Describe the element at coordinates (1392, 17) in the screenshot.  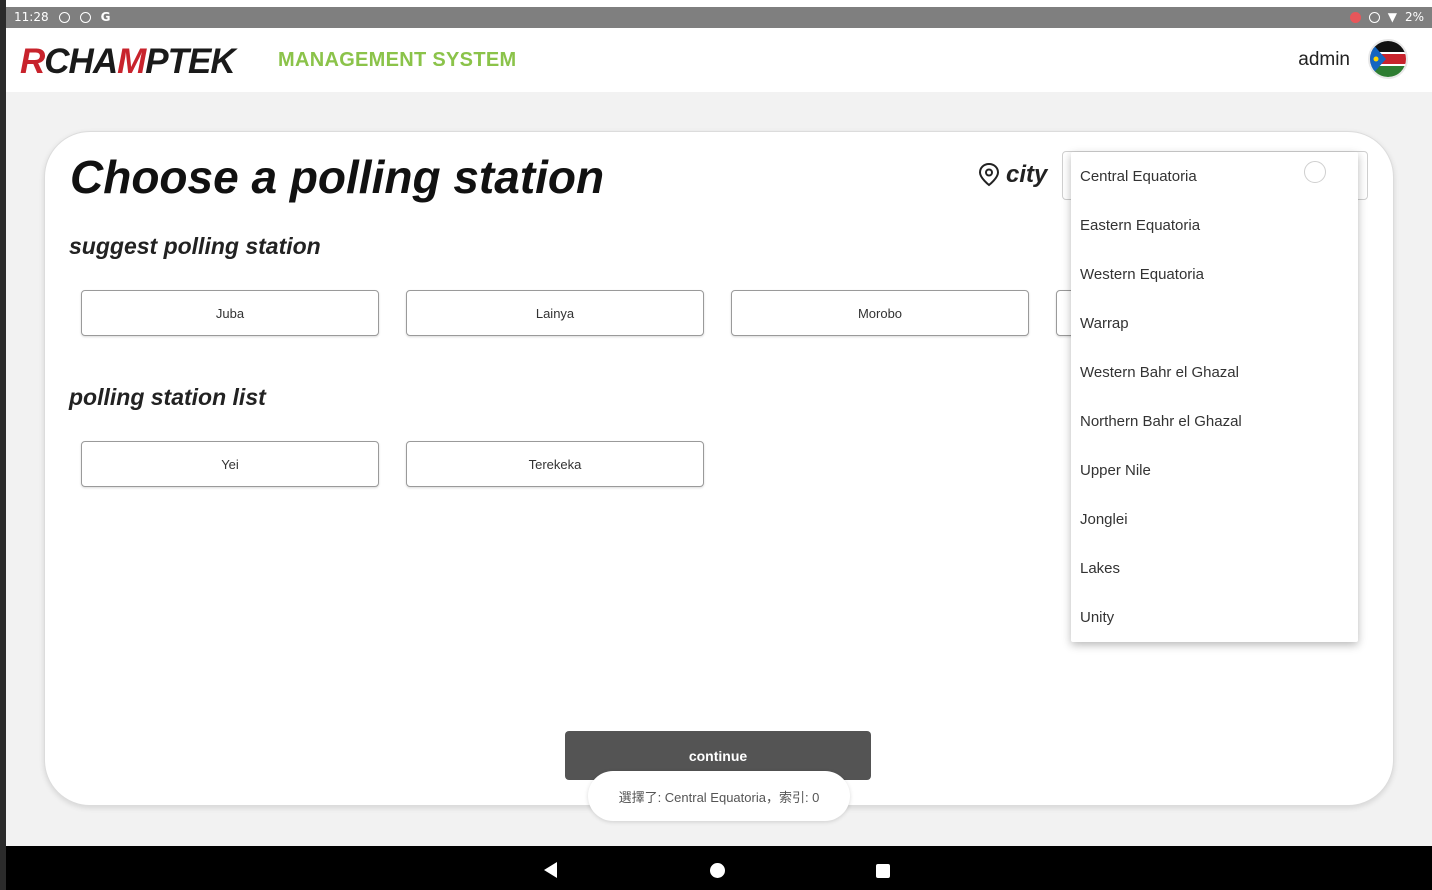
I see `wifi-icon: ▼` at that location.